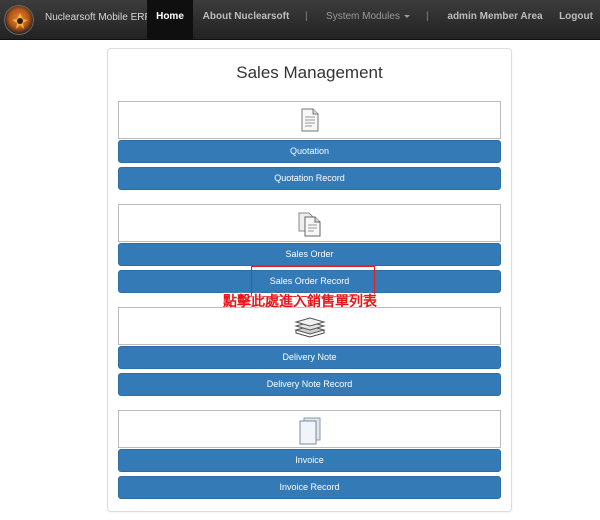 Image resolution: width=600 pixels, height=520 pixels. I want to click on nav-system-modules-dropdown: System Modules, so click(368, 20).